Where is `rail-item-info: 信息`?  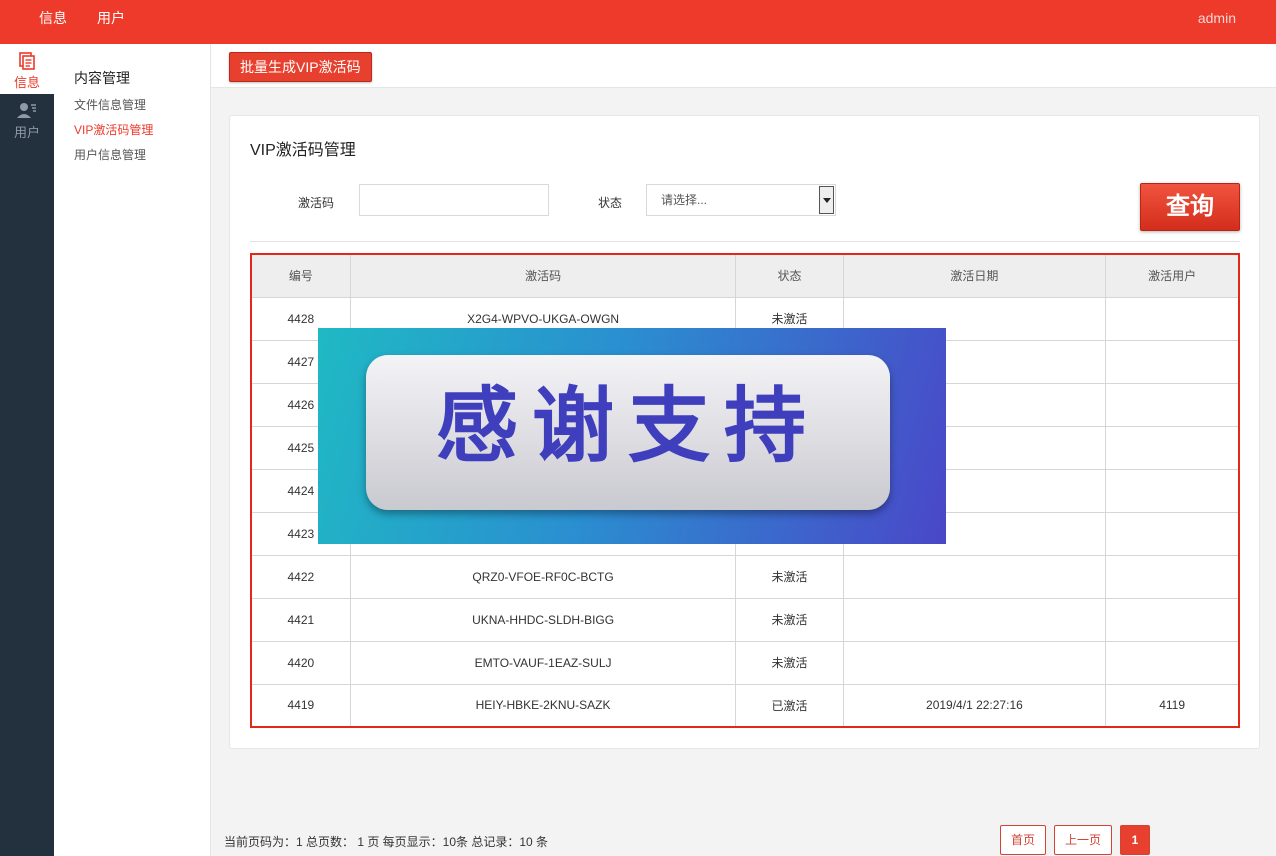 rail-item-info: 信息 is located at coordinates (27, 69).